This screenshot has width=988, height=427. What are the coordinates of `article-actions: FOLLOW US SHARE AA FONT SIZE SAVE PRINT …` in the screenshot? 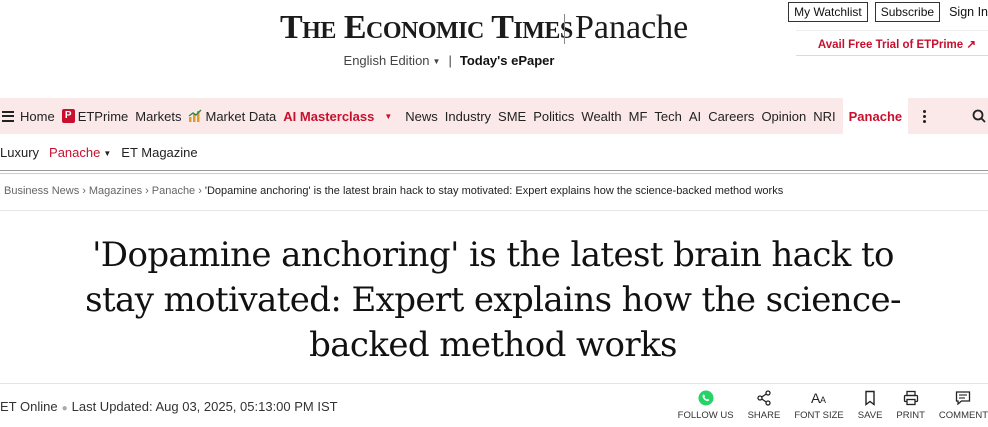 It's located at (826, 405).